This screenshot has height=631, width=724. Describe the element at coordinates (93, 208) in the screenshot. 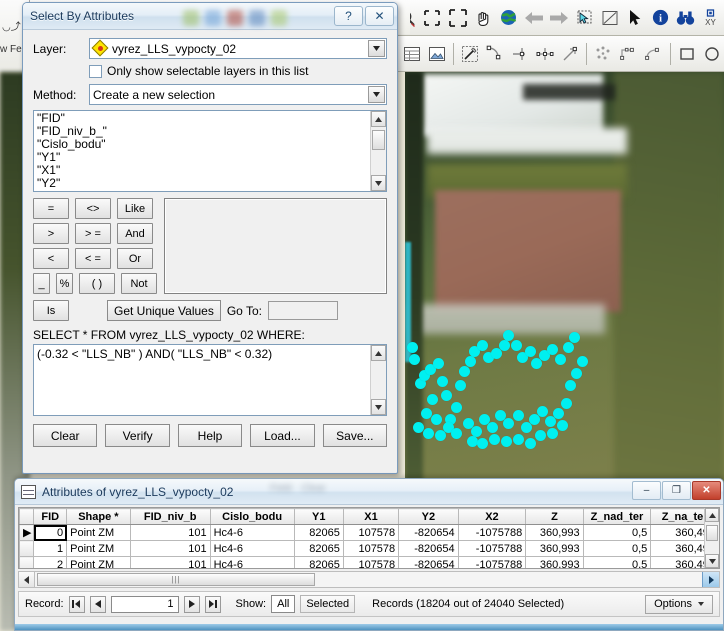

I see `operator-button: <>` at that location.